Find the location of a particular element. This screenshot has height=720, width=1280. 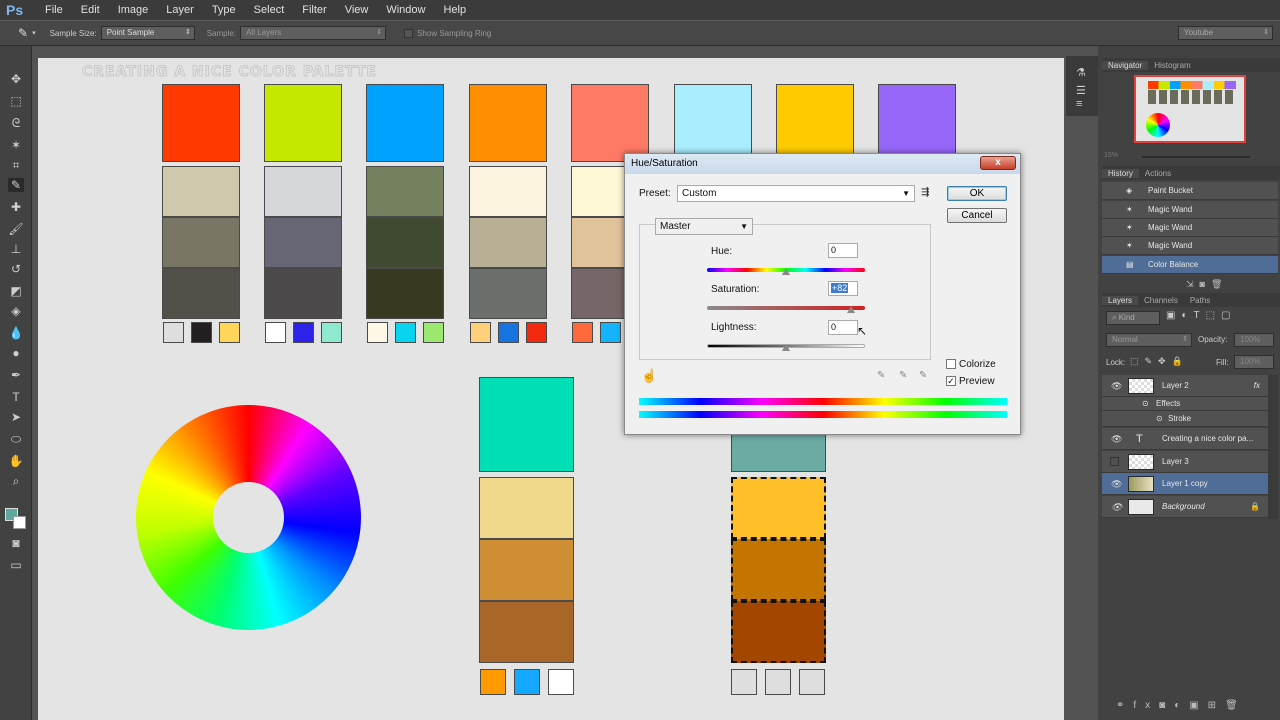

tab-actions: Actions is located at coordinates (1158, 173).